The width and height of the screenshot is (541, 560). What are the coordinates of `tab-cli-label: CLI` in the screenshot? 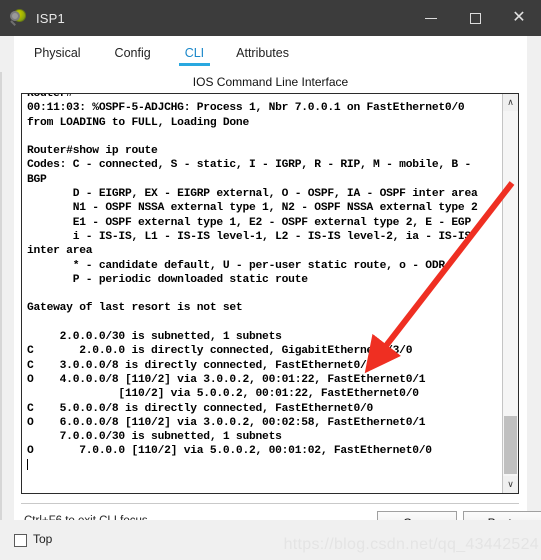 It's located at (194, 53).